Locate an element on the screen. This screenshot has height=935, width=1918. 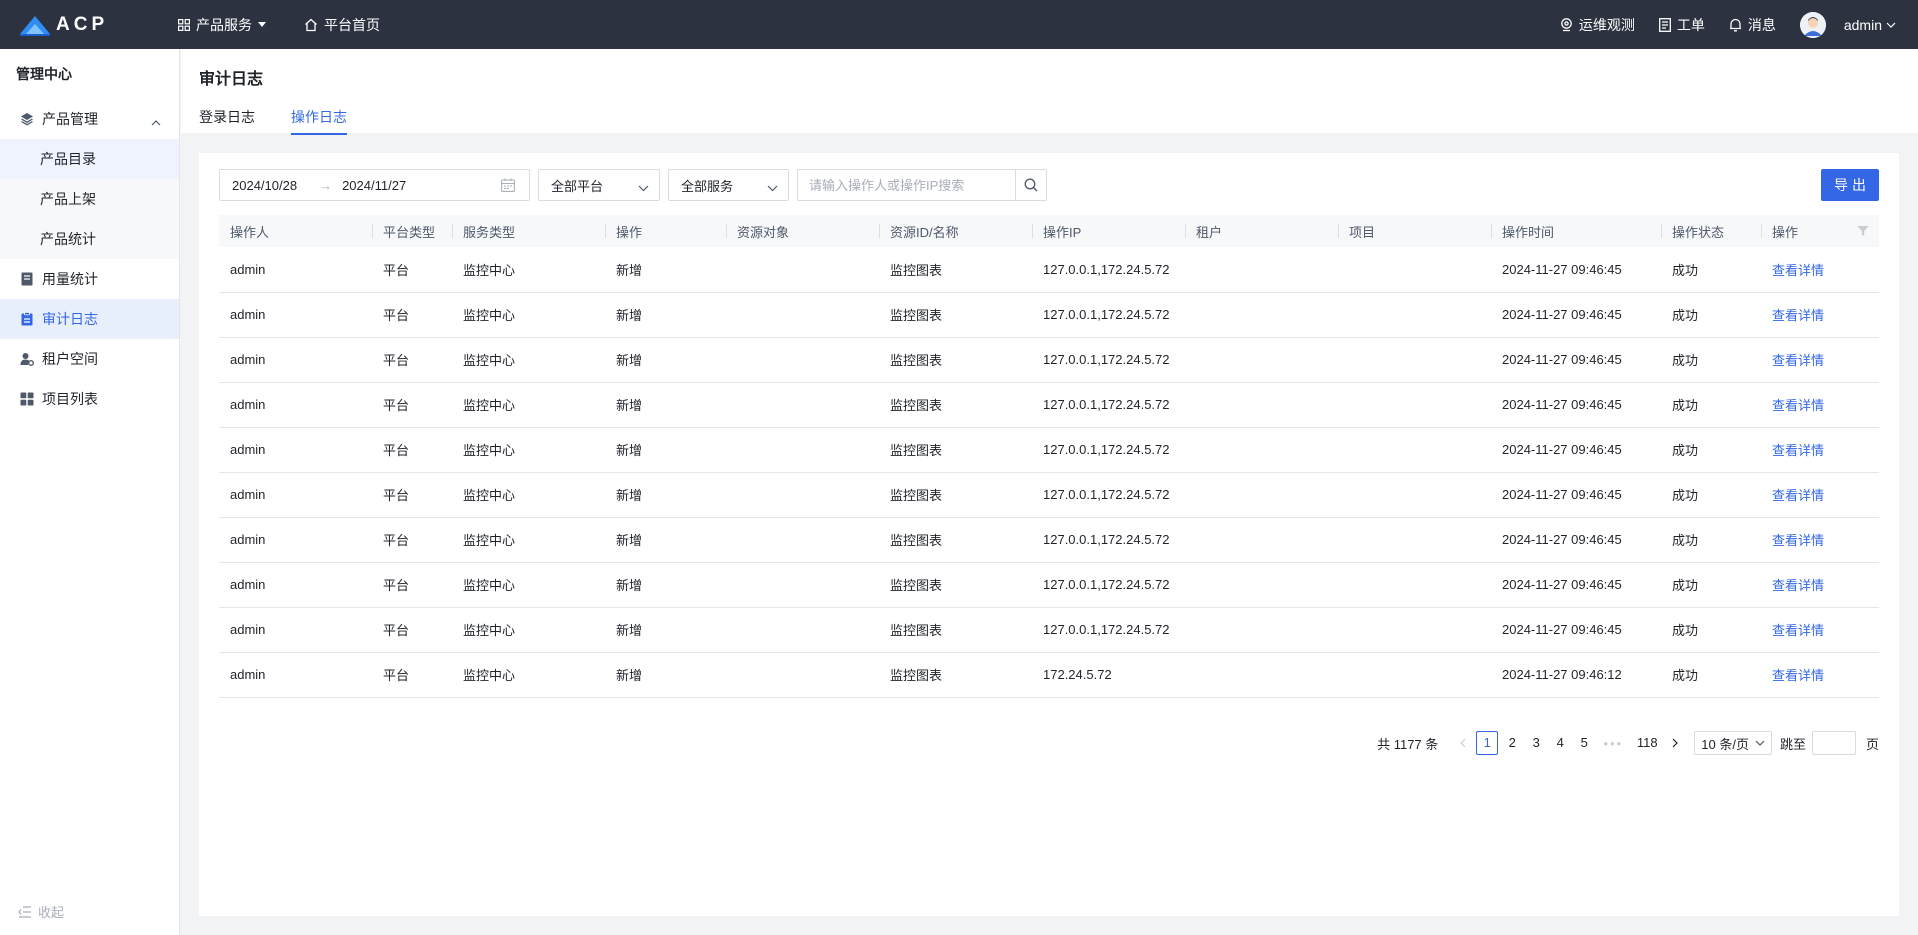
logo-mark-icon is located at coordinates (35, 25).